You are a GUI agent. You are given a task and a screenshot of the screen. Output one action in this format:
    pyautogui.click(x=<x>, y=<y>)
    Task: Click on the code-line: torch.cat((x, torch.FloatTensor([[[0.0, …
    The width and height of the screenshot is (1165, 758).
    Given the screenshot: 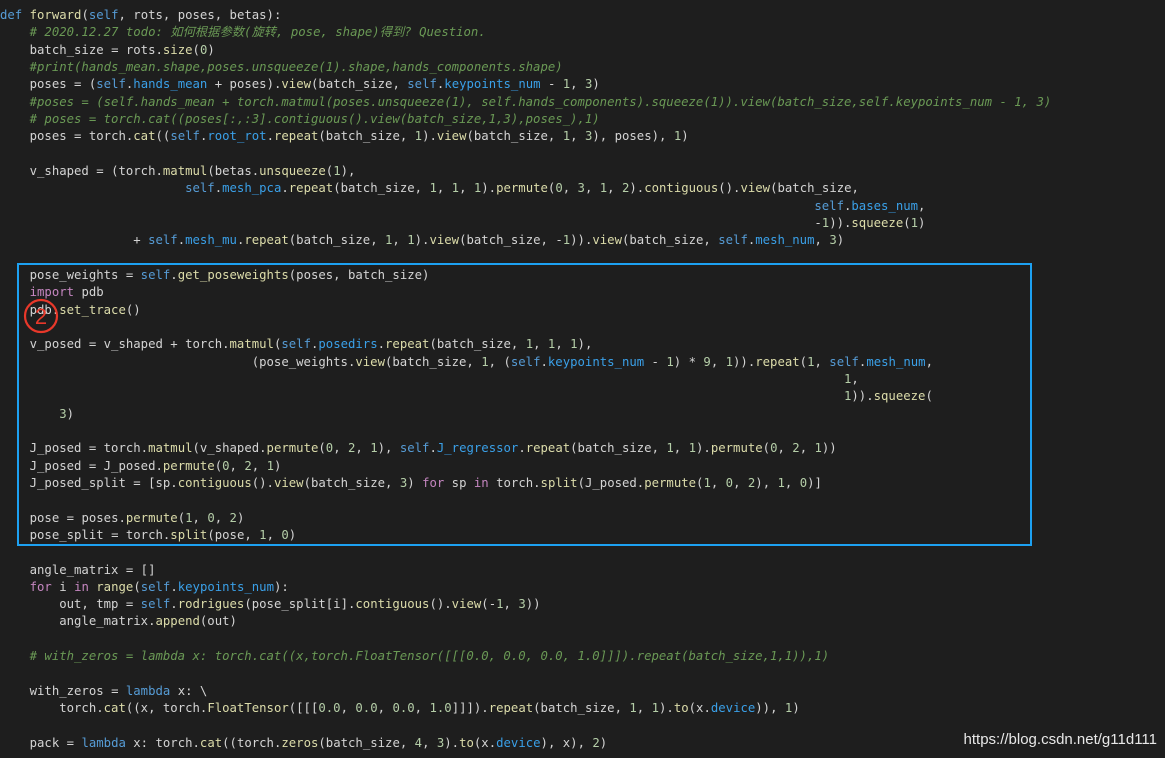 What is the action you would take?
    pyautogui.click(x=582, y=708)
    